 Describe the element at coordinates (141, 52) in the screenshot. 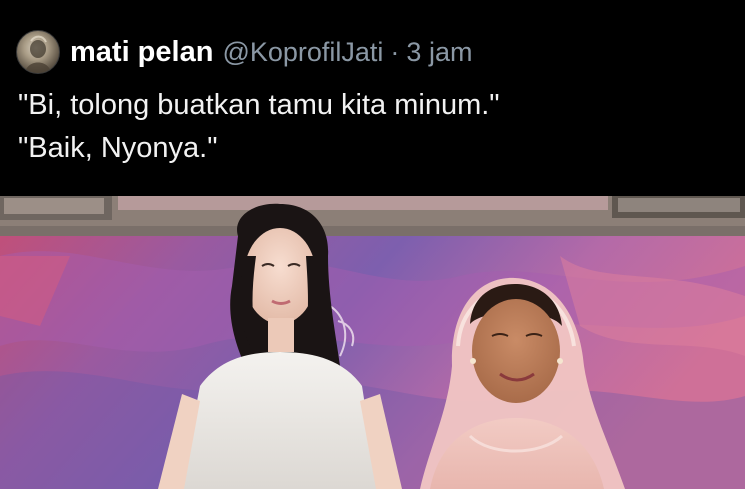

I see `display-name: mati pelan` at that location.